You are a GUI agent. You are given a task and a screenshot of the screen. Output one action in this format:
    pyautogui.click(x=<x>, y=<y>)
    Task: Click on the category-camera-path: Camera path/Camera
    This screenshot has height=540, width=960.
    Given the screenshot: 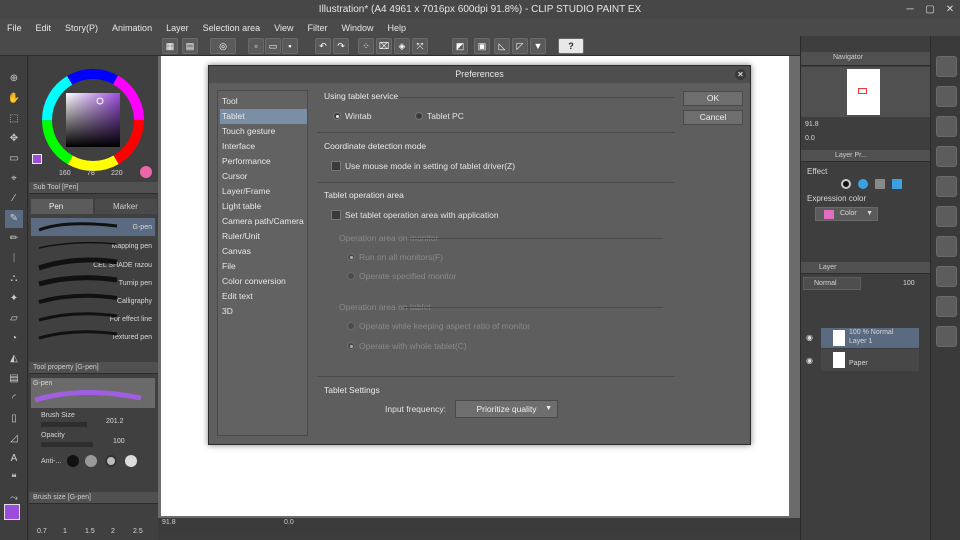 What is the action you would take?
    pyautogui.click(x=263, y=221)
    